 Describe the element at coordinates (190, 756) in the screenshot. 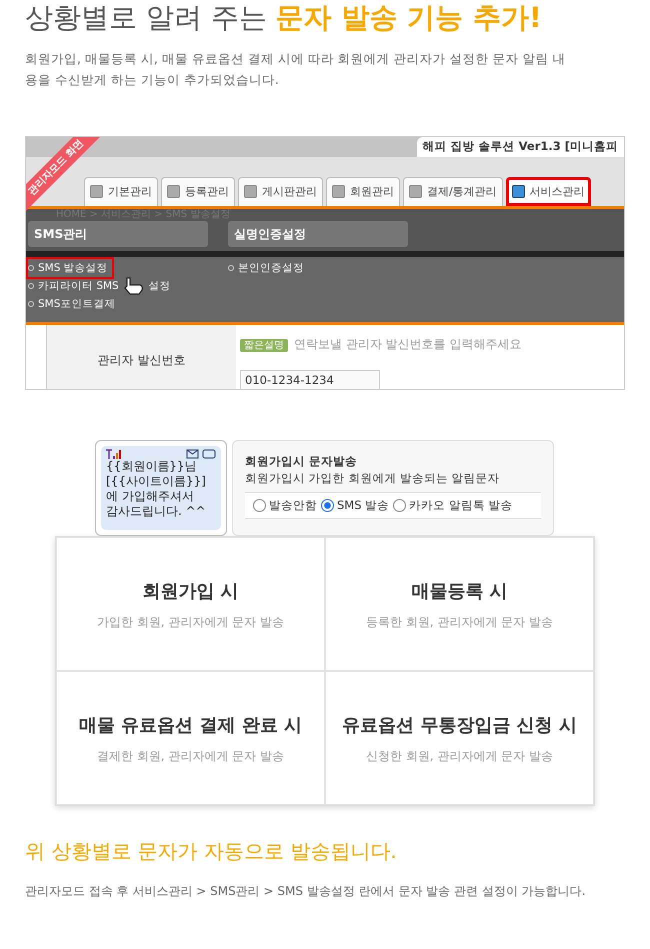

I see `situation-subtitle: 결제한 회원, 관리자에게 문자 발송` at that location.